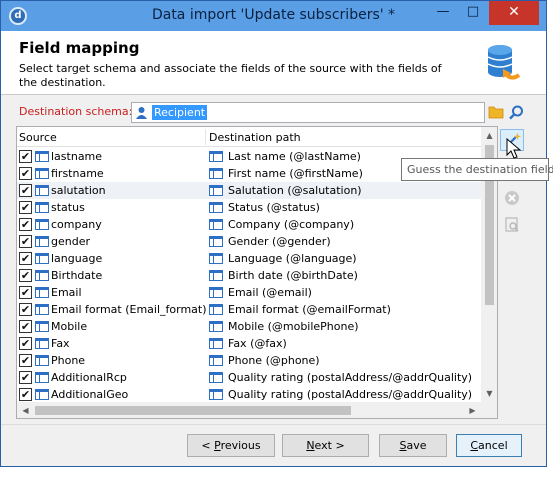 Image resolution: width=553 pixels, height=481 pixels. What do you see at coordinates (295, 173) in the screenshot?
I see `destination-field-path: First name (@firstName)` at bounding box center [295, 173].